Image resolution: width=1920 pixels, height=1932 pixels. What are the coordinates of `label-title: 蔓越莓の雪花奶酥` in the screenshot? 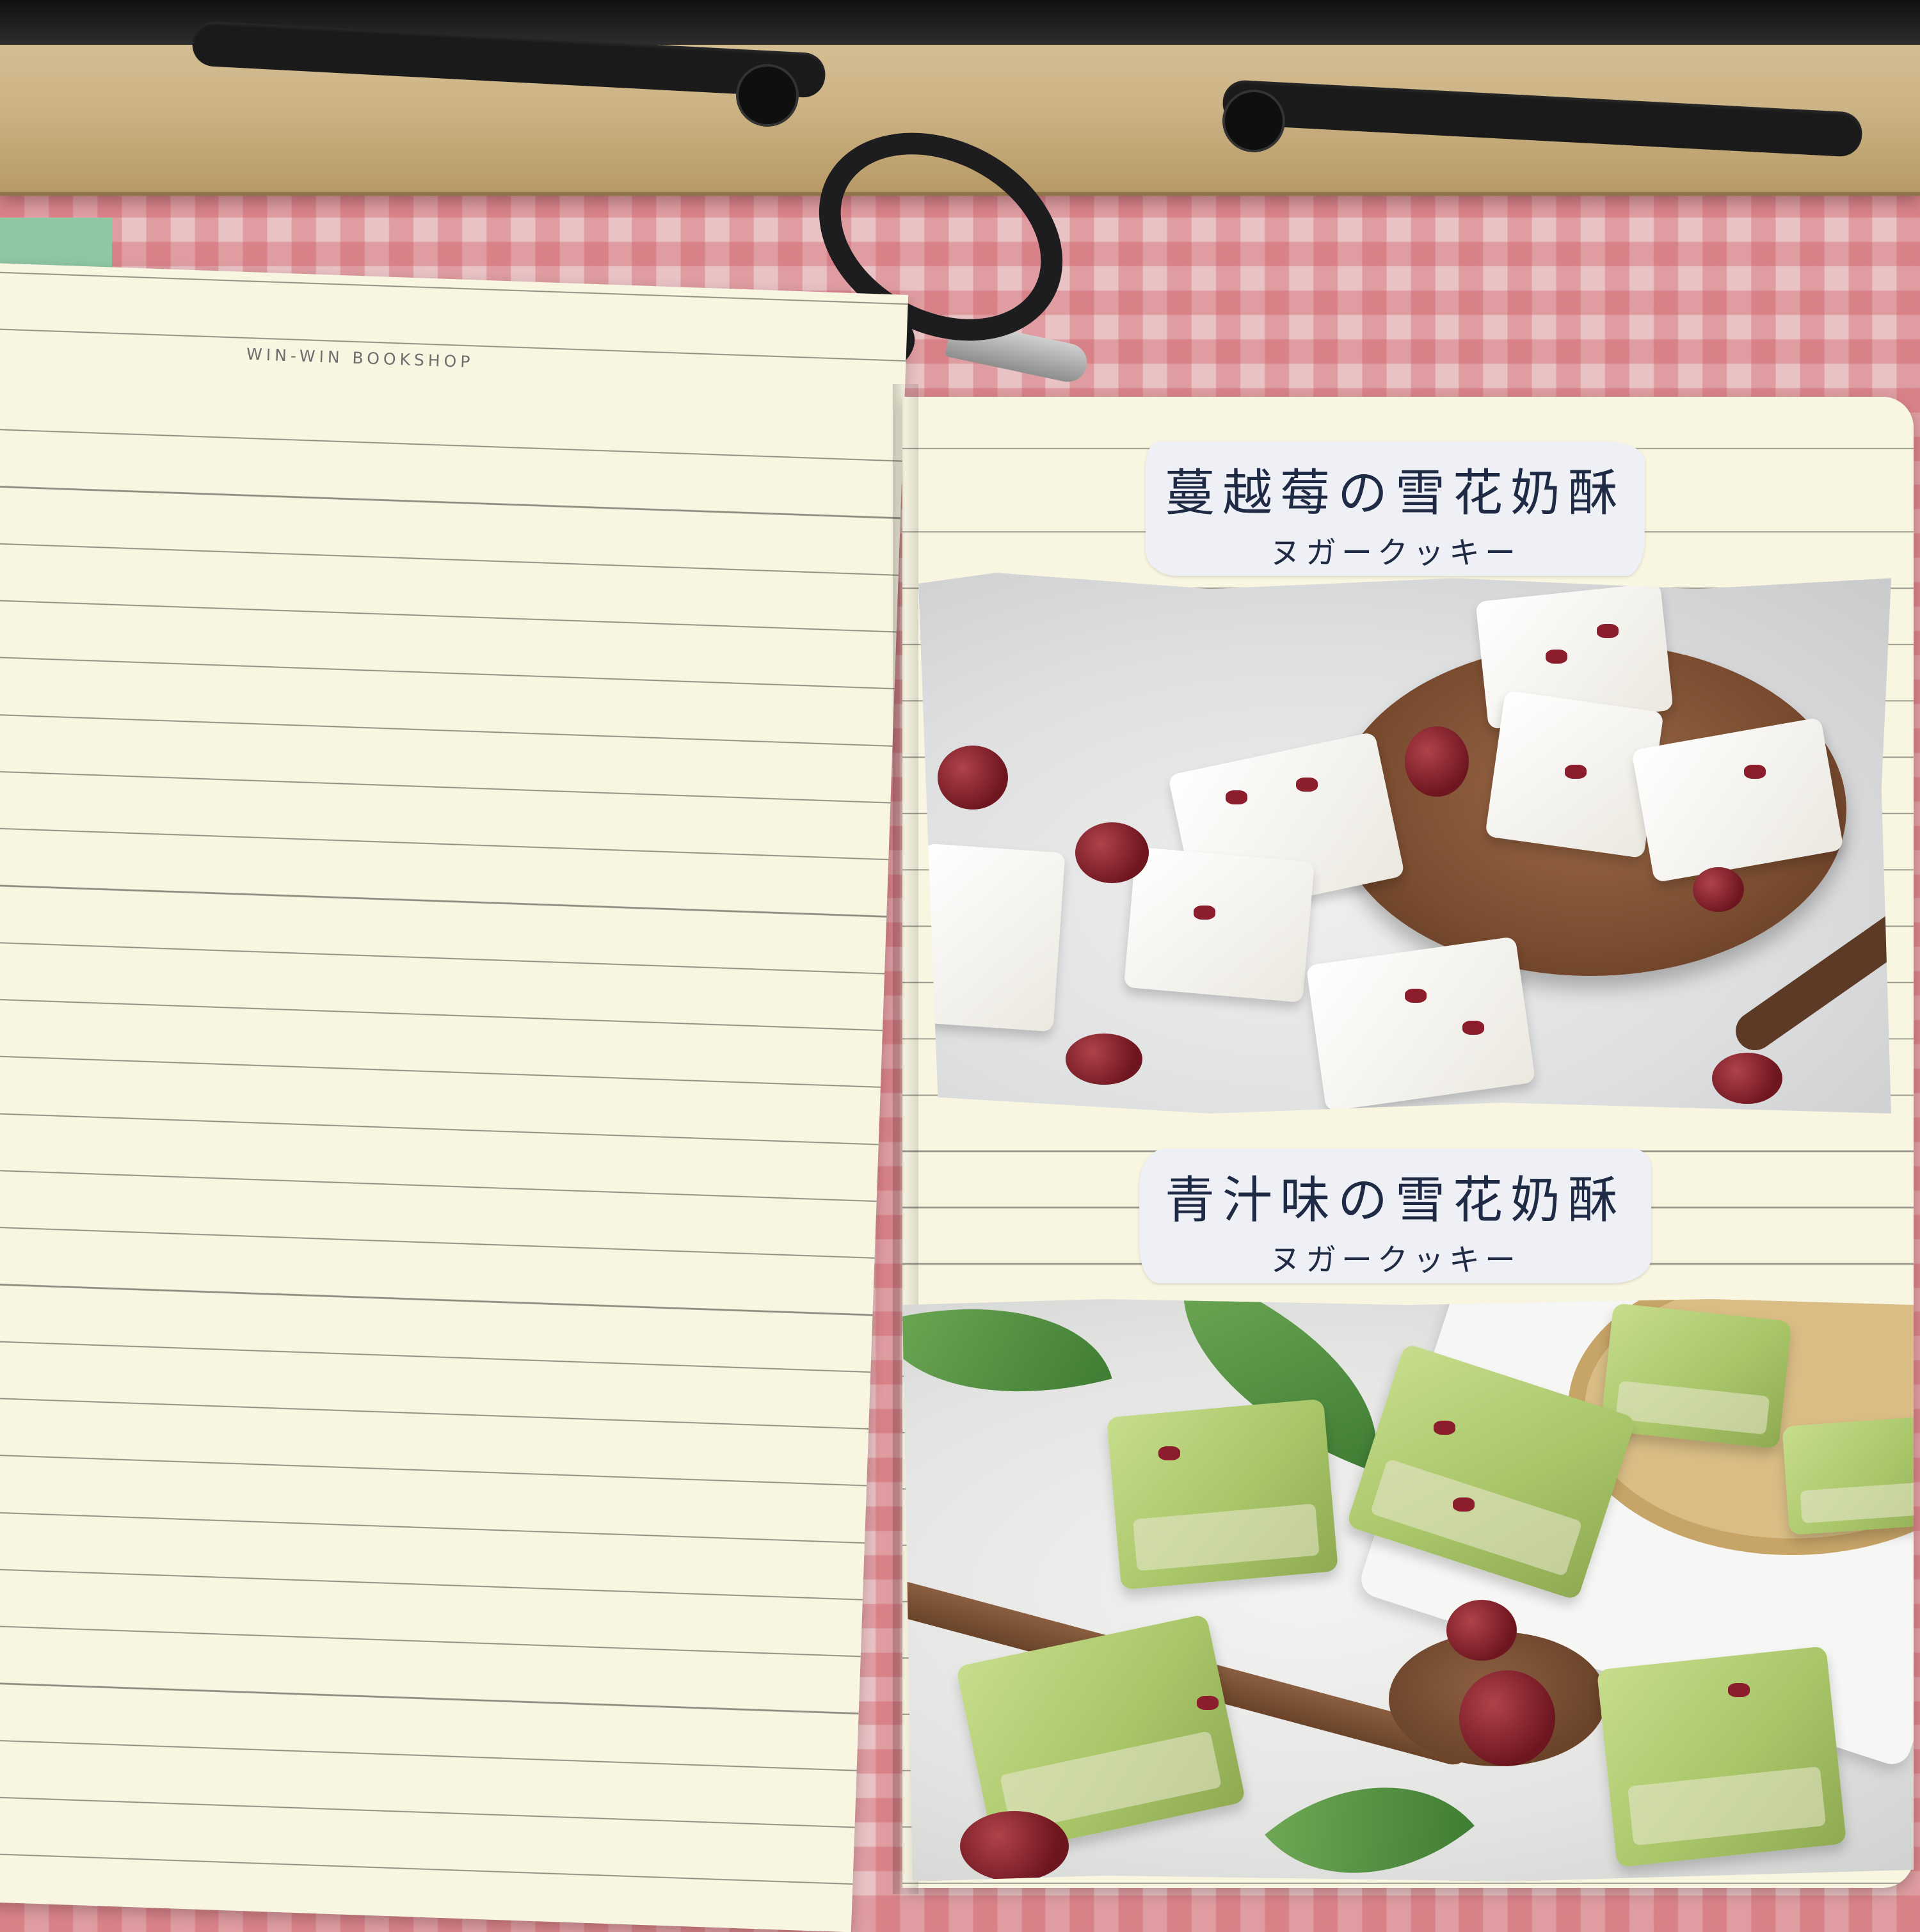 It's located at (1395, 493).